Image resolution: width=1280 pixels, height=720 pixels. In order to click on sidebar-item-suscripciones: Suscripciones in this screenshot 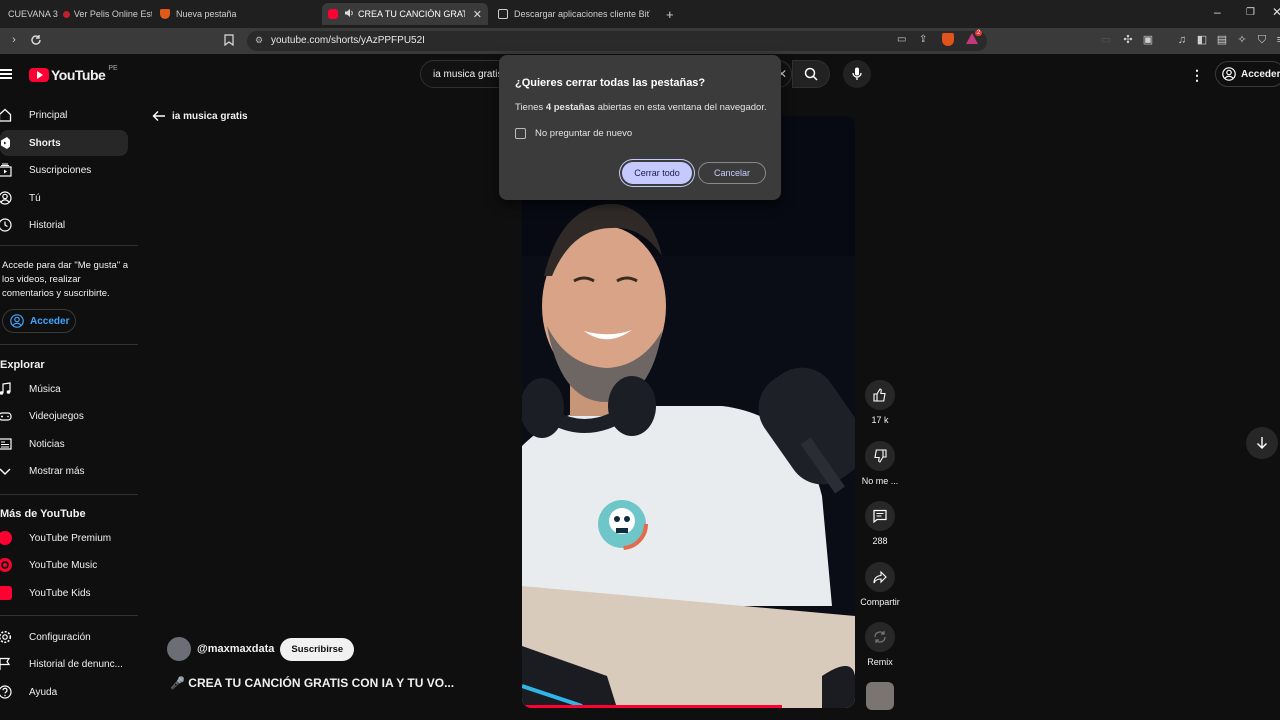, I will do `click(64, 170)`.